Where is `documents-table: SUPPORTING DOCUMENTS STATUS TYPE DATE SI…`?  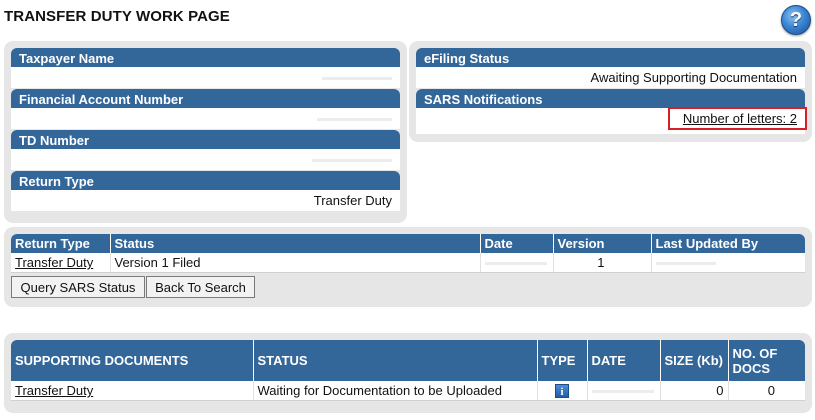 documents-table: SUPPORTING DOCUMENTS STATUS TYPE DATE SI… is located at coordinates (408, 370).